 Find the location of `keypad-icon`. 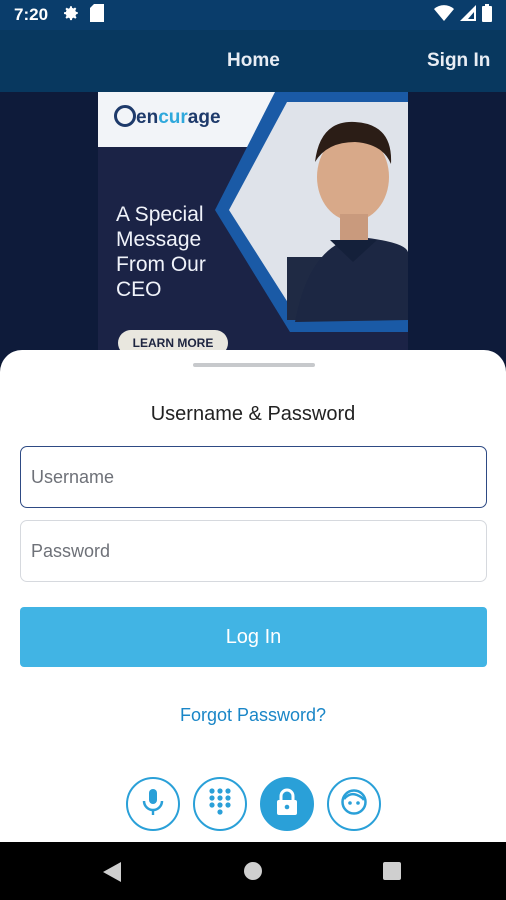

keypad-icon is located at coordinates (220, 804).